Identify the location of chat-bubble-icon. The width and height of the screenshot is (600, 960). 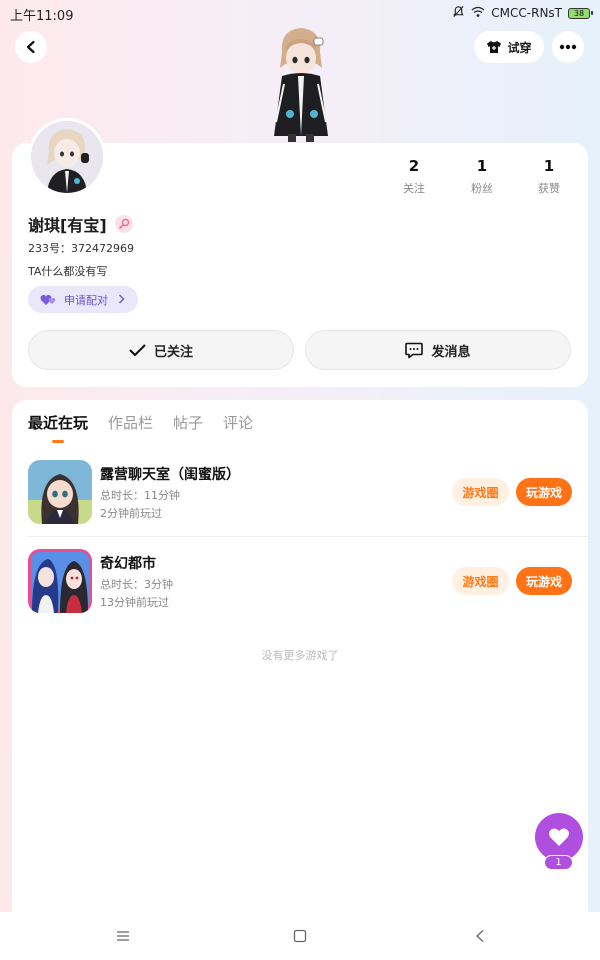
(414, 350).